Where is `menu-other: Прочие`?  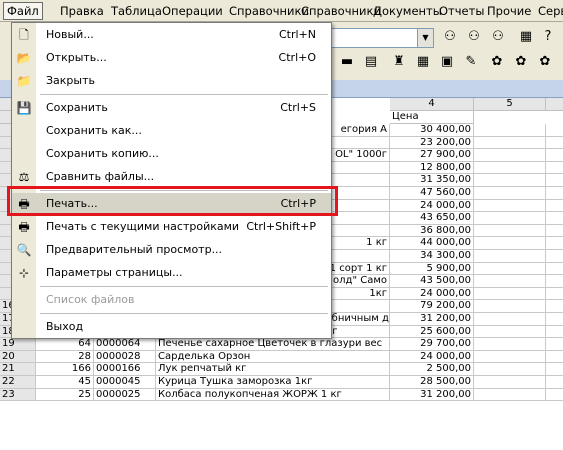
menu-other: Прочие is located at coordinates (509, 11).